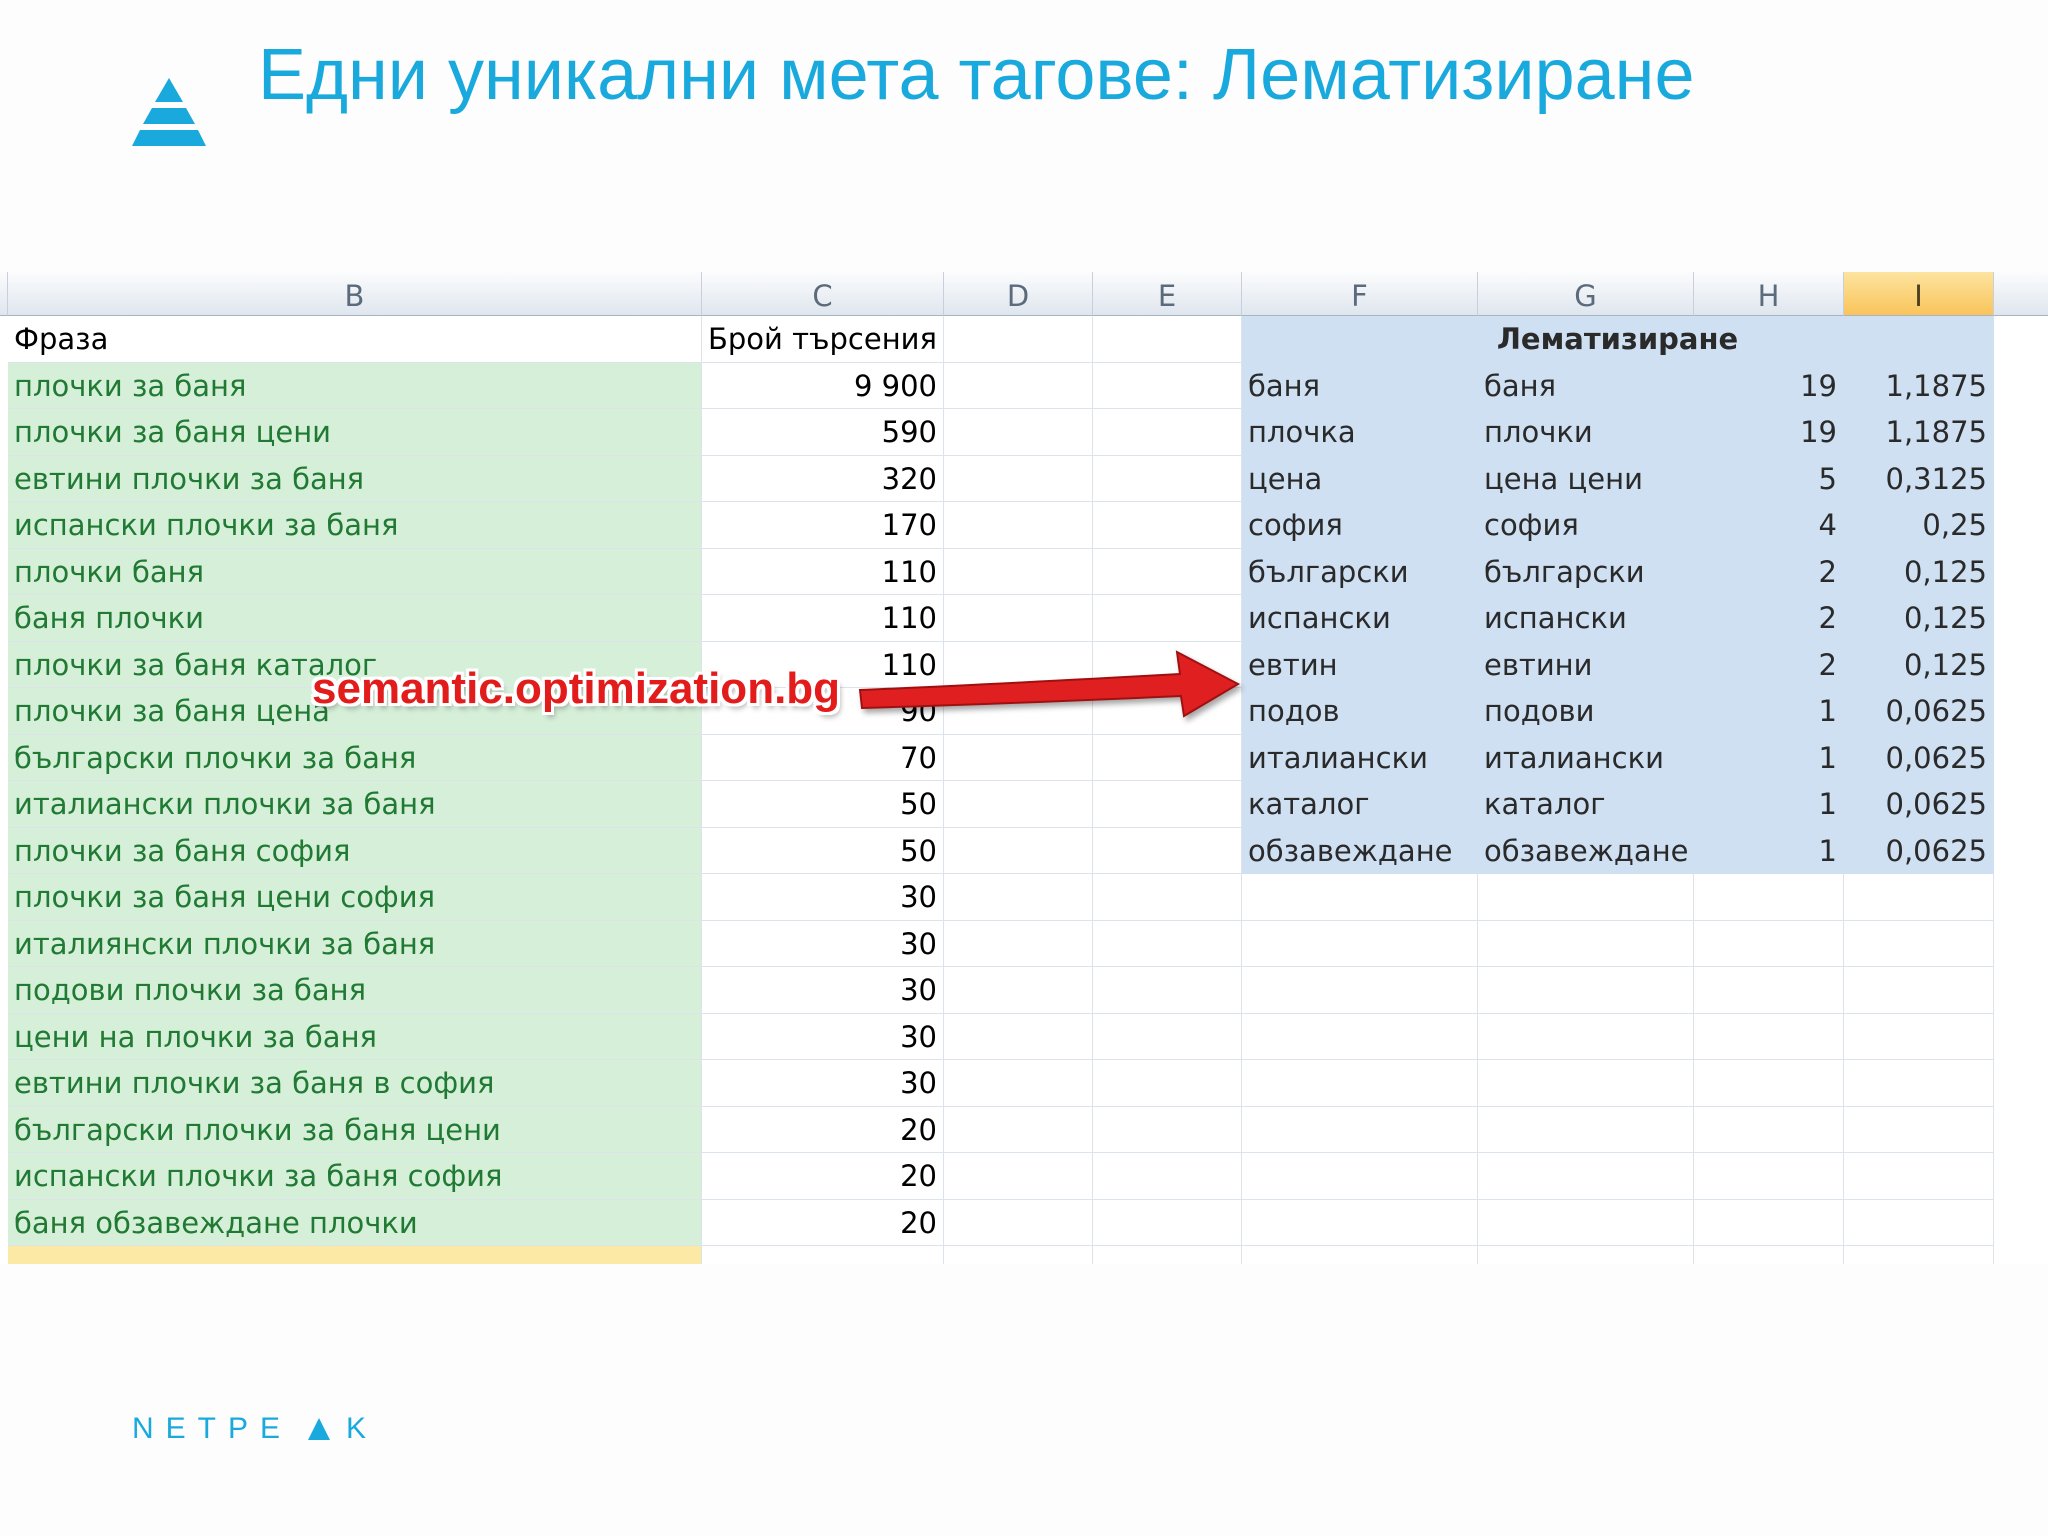 The width and height of the screenshot is (2048, 1536). I want to click on lemma-cell: обзавеждане, so click(1360, 850).